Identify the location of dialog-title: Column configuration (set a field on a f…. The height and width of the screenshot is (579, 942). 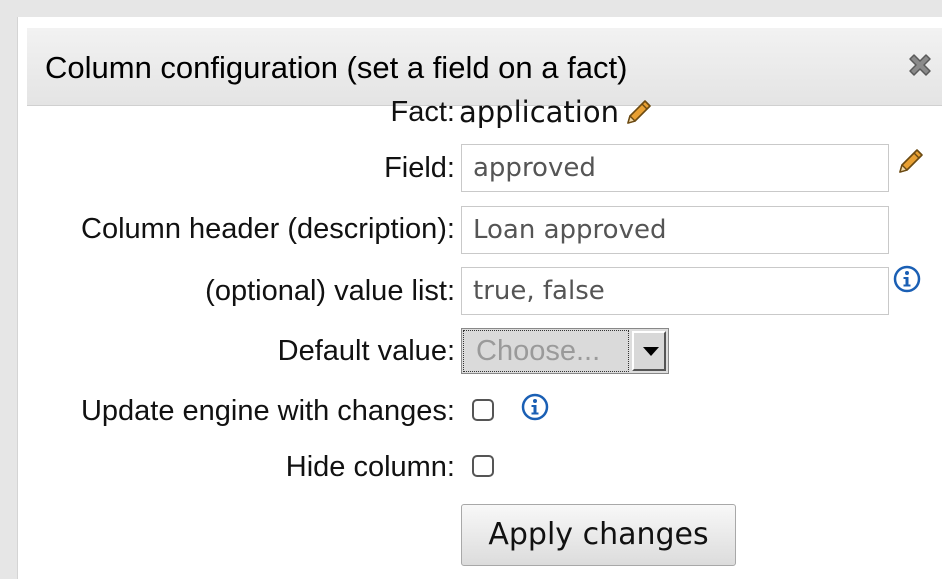
(336, 67).